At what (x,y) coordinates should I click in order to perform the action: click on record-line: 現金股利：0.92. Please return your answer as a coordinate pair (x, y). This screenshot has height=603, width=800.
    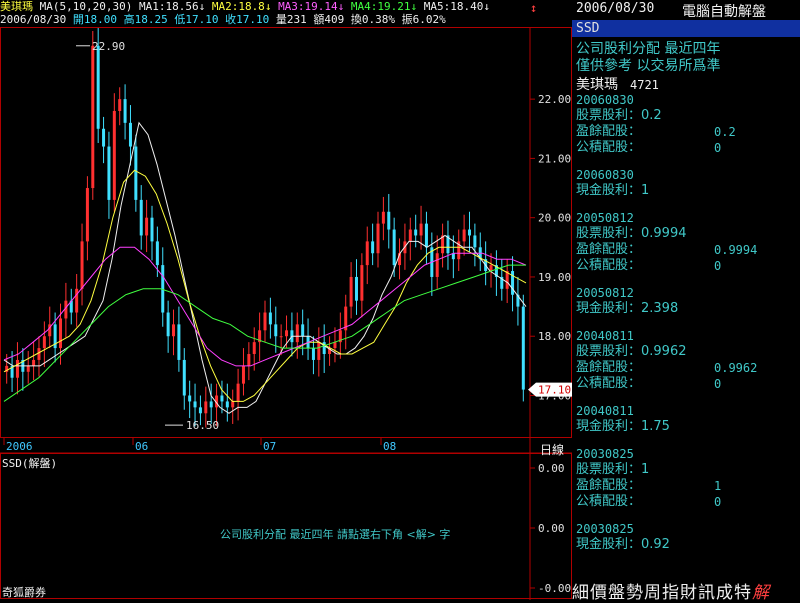
    Looking at the image, I should click on (686, 545).